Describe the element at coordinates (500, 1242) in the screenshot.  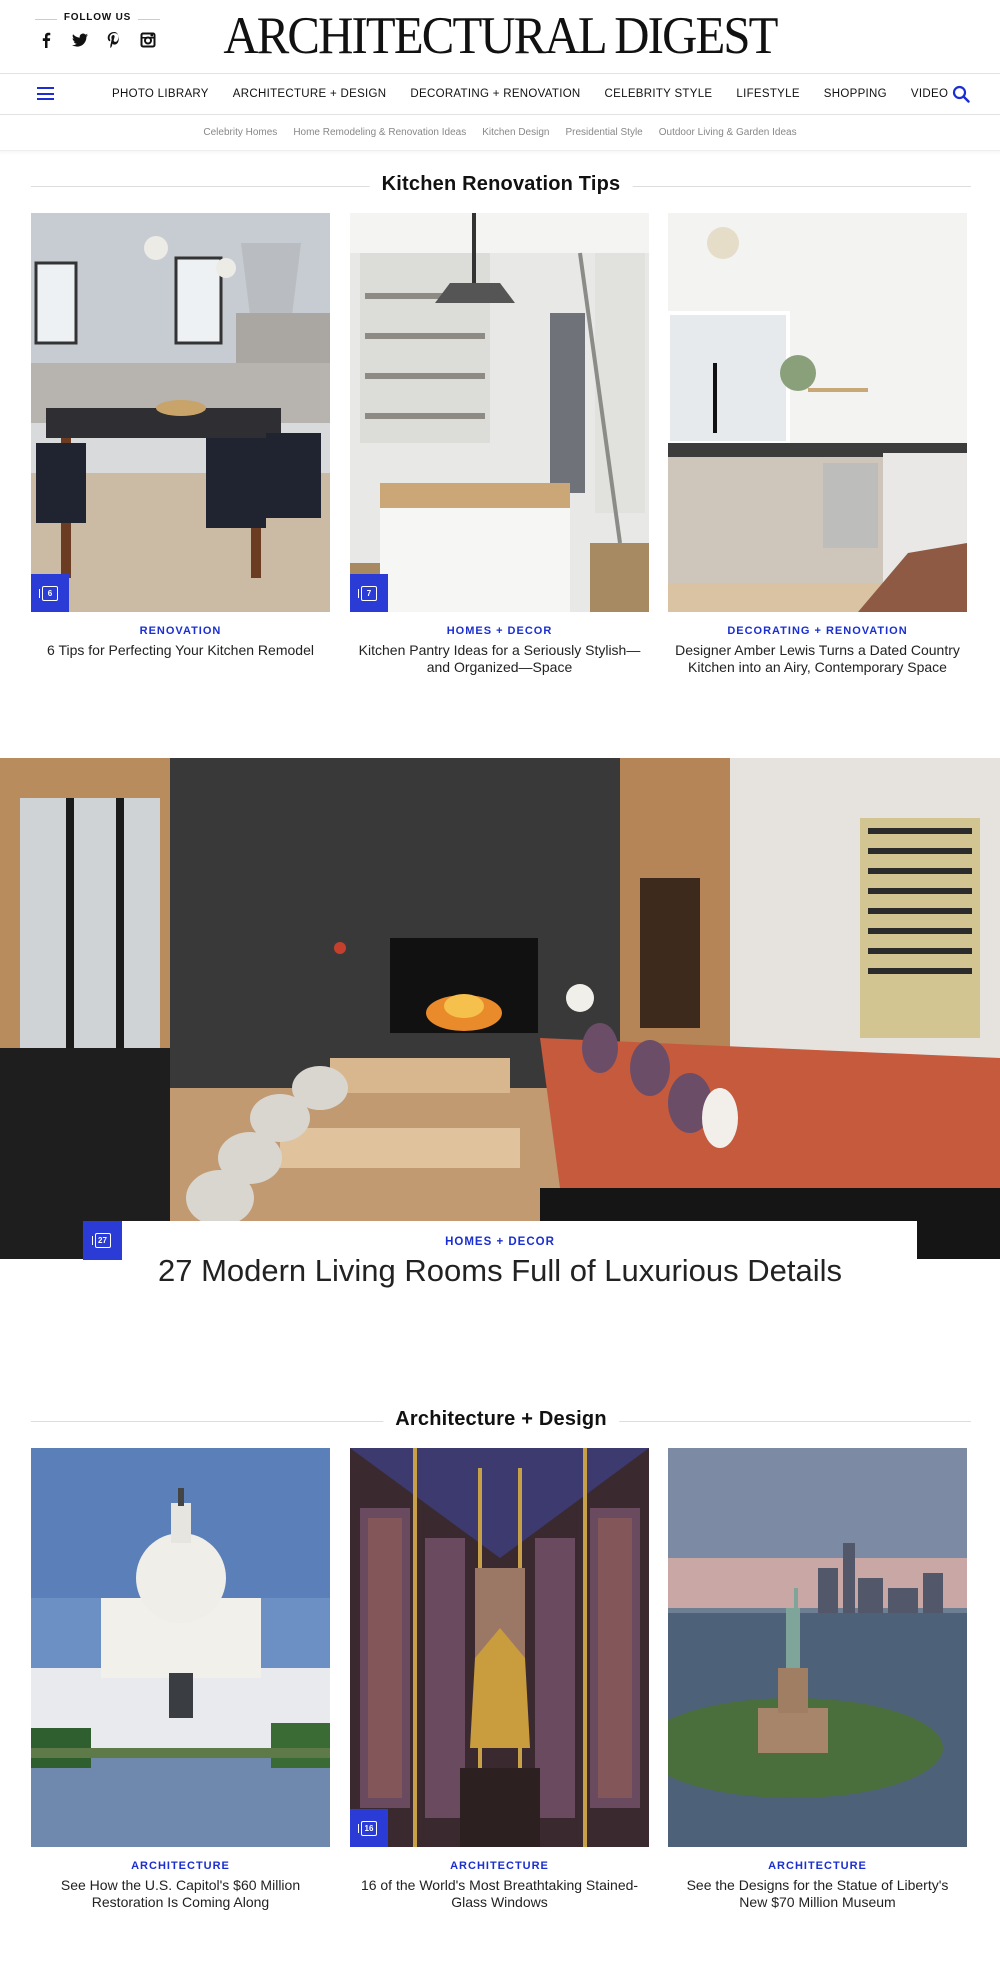
I see `hero-rubric: HOMES + DECOR` at that location.